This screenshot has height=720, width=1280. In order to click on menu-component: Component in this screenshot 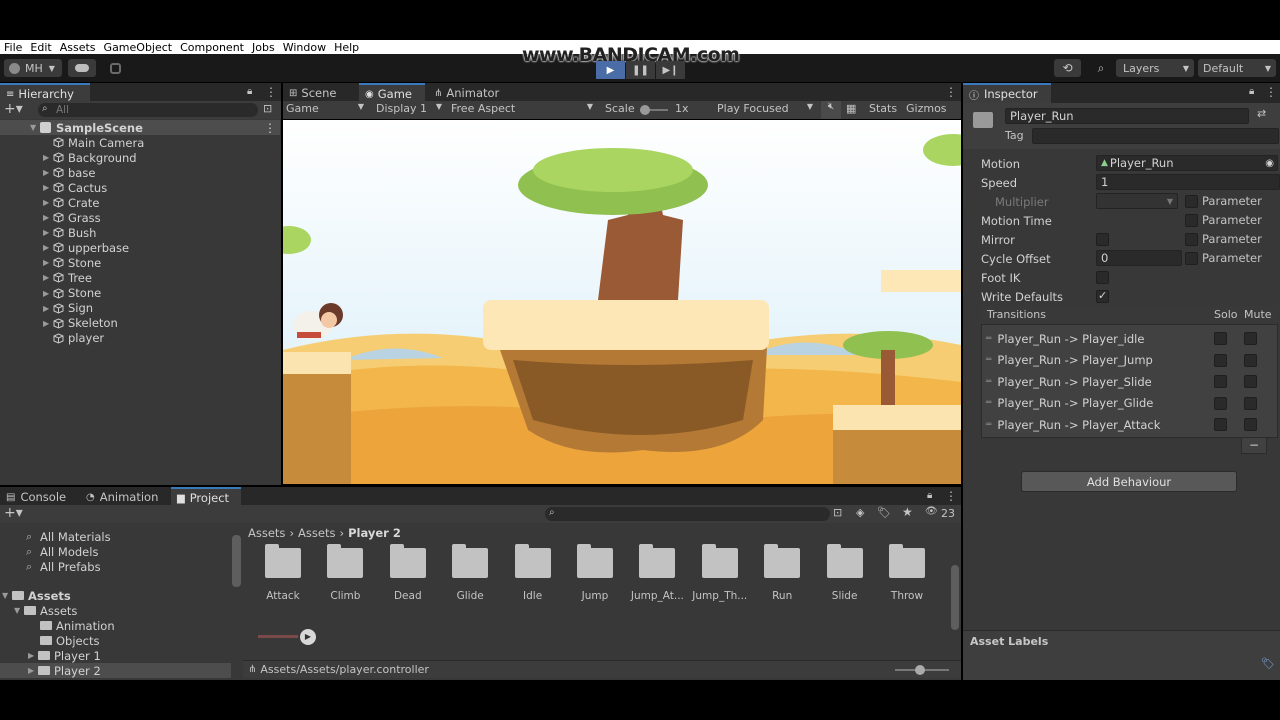, I will do `click(212, 47)`.